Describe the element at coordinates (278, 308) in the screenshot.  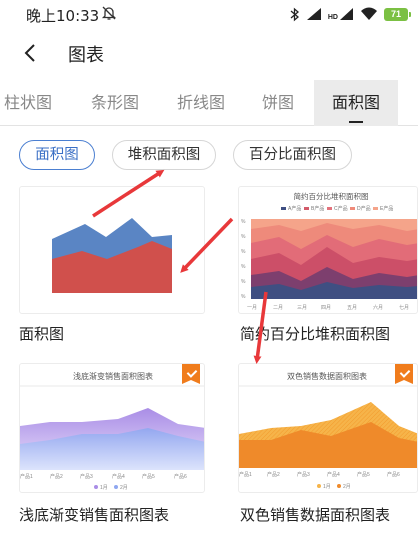
I see `x-tick: 二月` at that location.